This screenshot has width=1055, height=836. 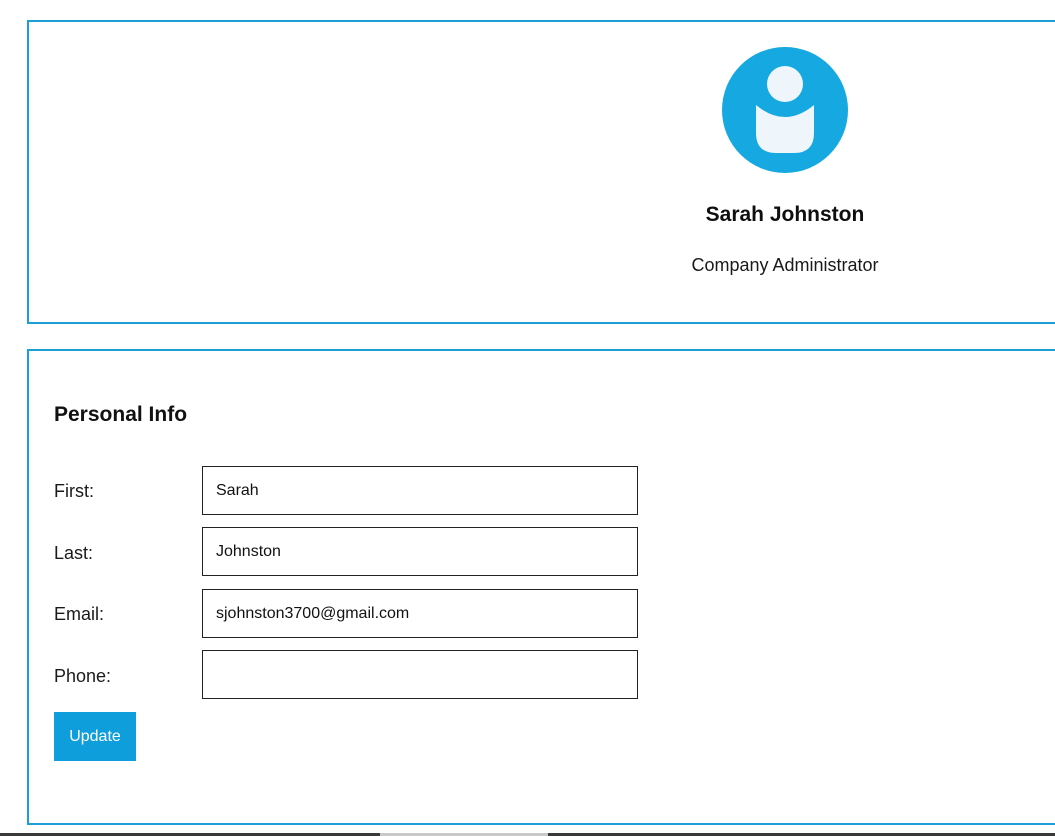 I want to click on first-name-label: First:, so click(x=74, y=491).